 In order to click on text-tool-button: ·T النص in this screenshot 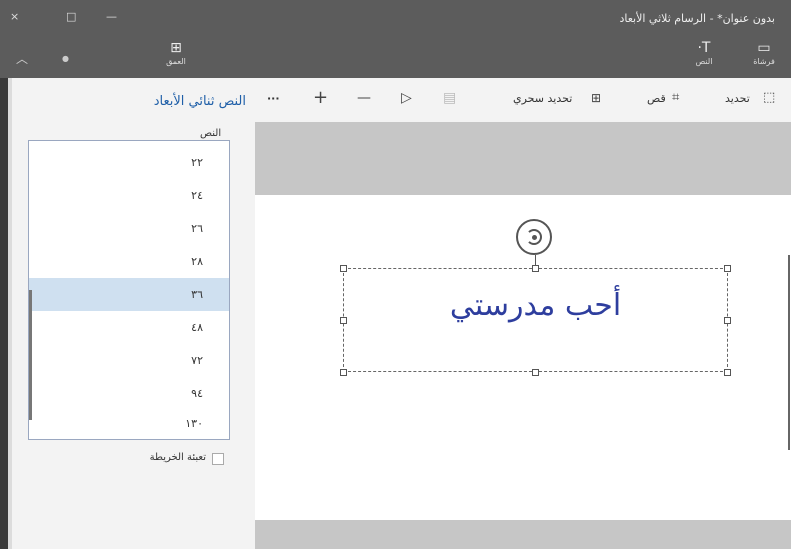, I will do `click(704, 57)`.